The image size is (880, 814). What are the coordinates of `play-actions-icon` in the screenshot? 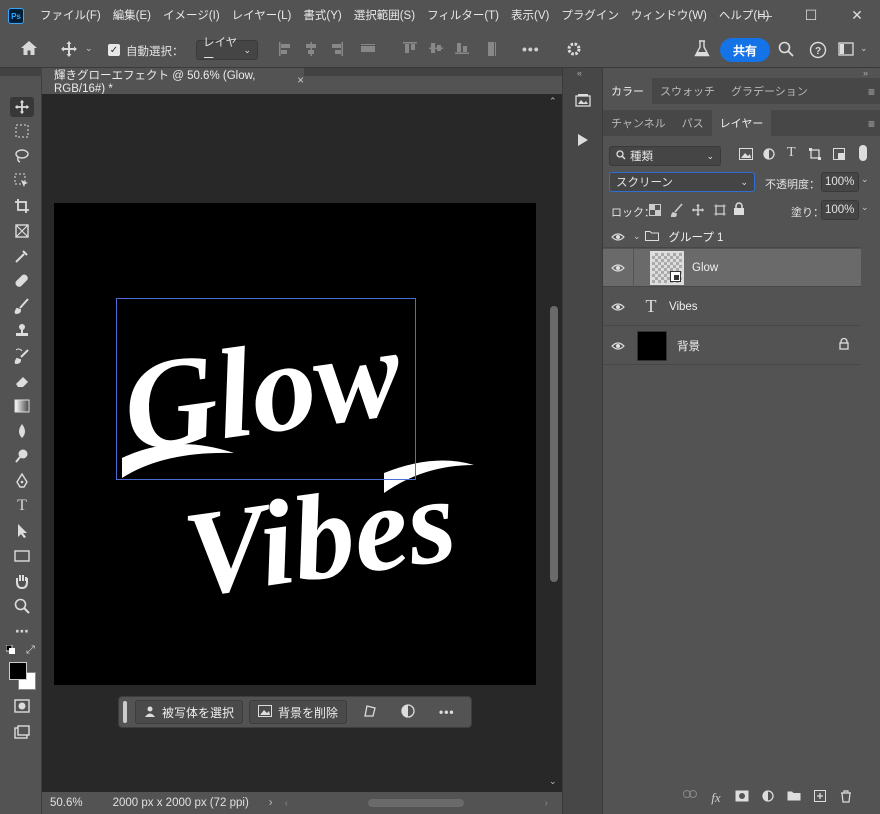 It's located at (583, 140).